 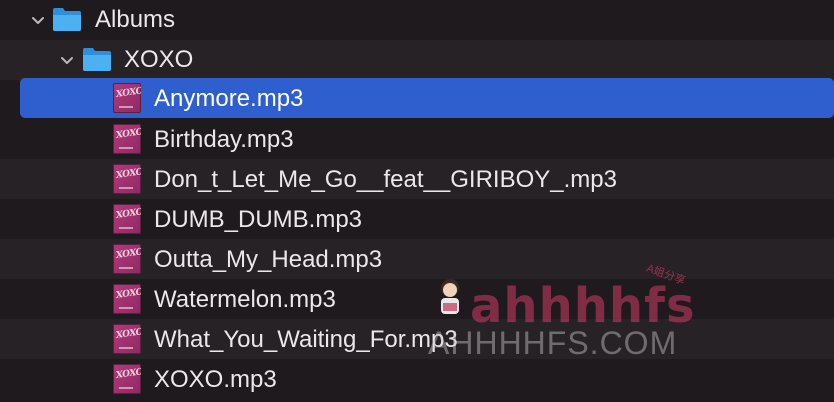 What do you see at coordinates (417, 20) in the screenshot?
I see `tree-row-albums: Albums` at bounding box center [417, 20].